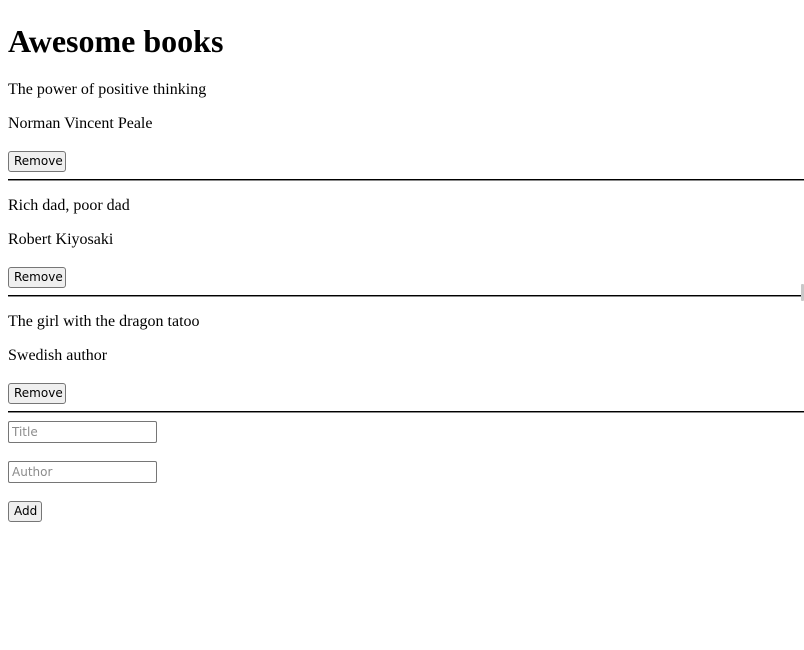 This screenshot has width=804, height=650. I want to click on book-title: Rich dad, poor dad, so click(69, 205).